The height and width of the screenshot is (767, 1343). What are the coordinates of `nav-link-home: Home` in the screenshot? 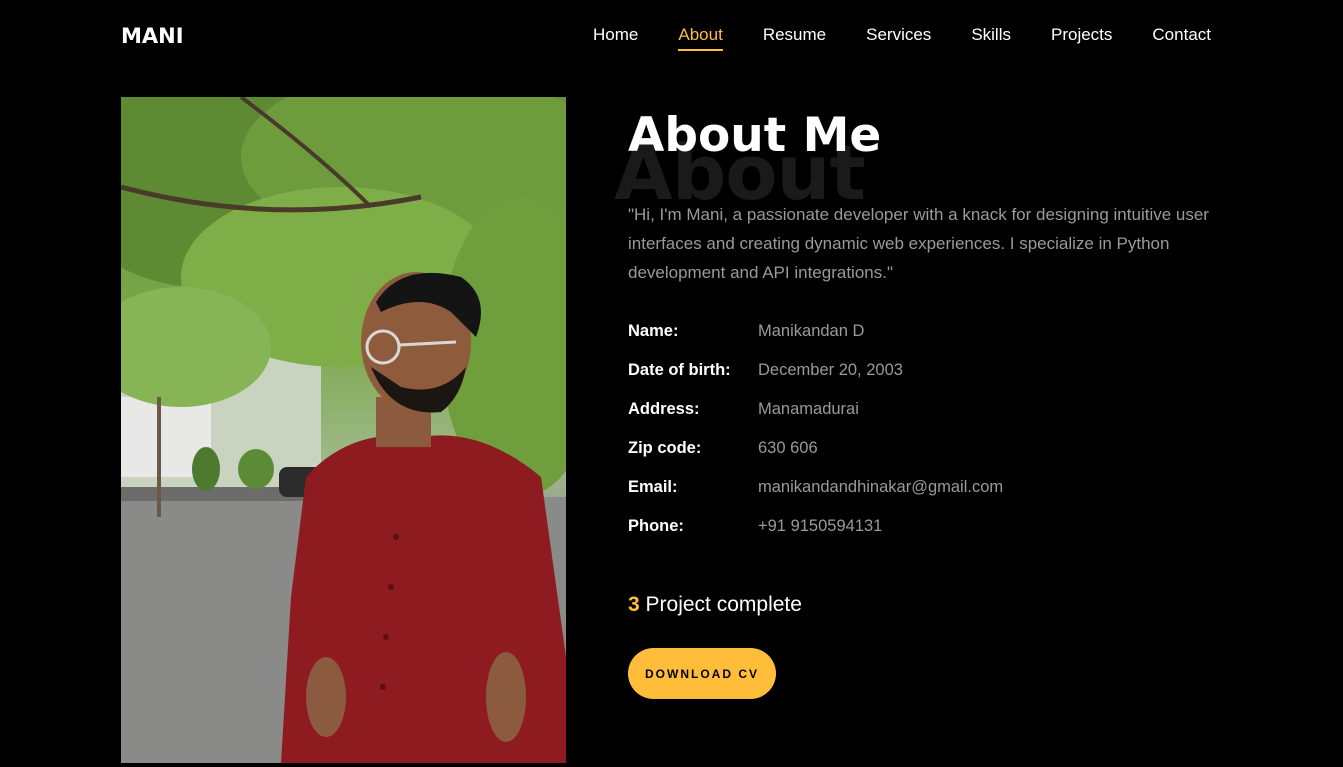 It's located at (615, 38).